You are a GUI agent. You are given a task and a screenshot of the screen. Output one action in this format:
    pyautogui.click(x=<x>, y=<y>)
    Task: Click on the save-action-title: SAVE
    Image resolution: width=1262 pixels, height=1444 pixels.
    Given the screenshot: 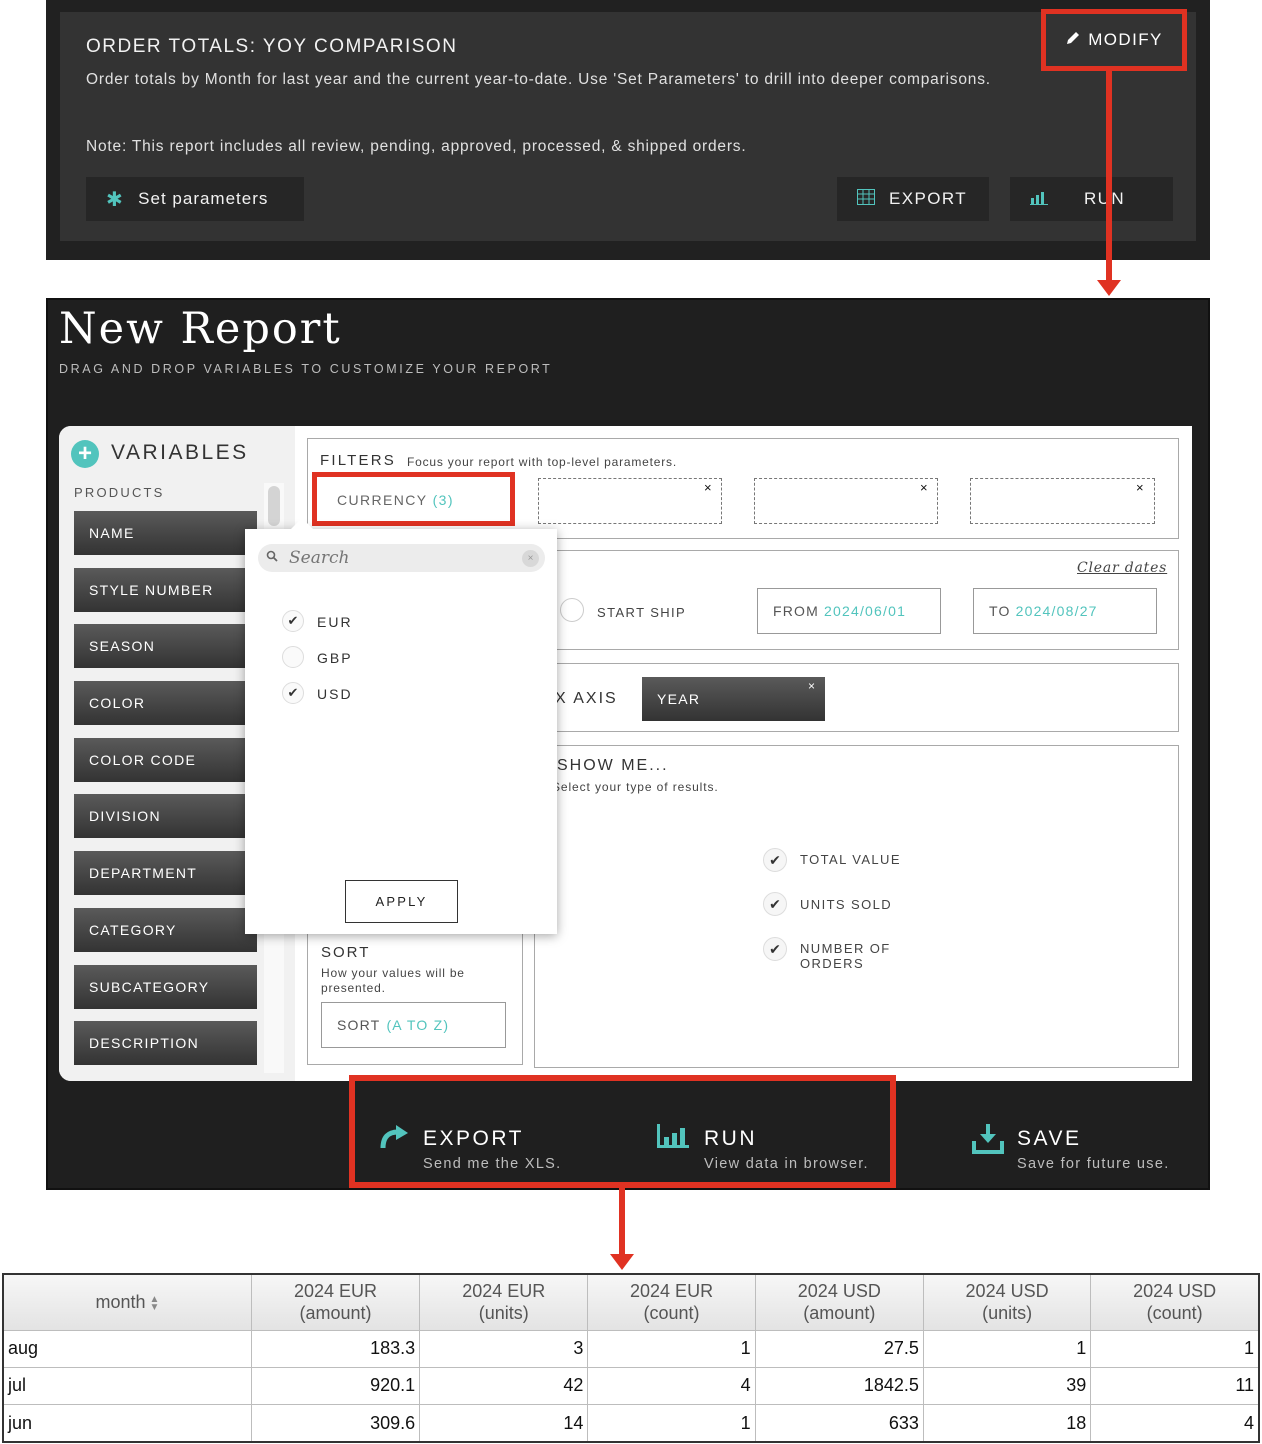 What is the action you would take?
    pyautogui.click(x=1049, y=1139)
    